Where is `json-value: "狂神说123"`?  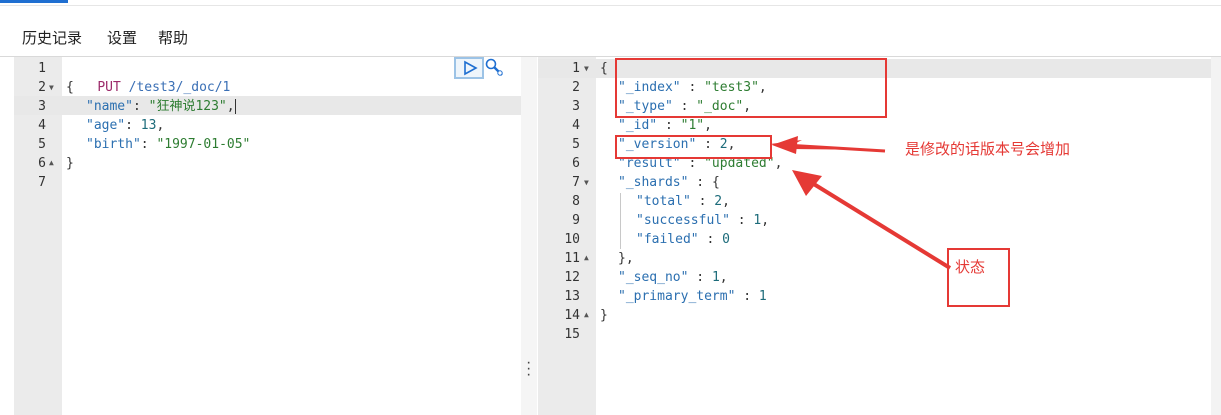 json-value: "狂神说123" is located at coordinates (187, 106).